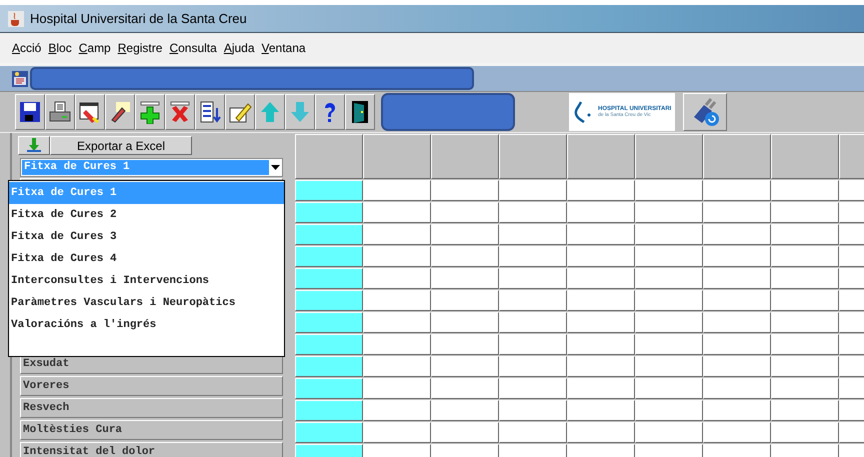 Image resolution: width=864 pixels, height=457 pixels. Describe the element at coordinates (27, 48) in the screenshot. I see `menu-item: Acció` at that location.